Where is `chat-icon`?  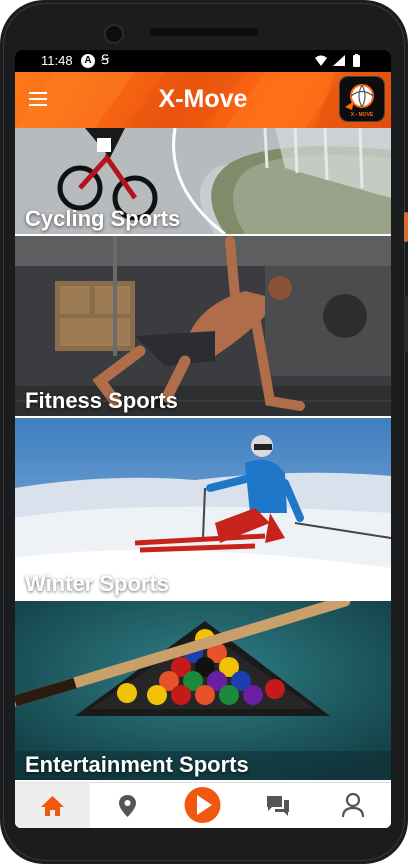
chat-icon is located at coordinates (278, 806).